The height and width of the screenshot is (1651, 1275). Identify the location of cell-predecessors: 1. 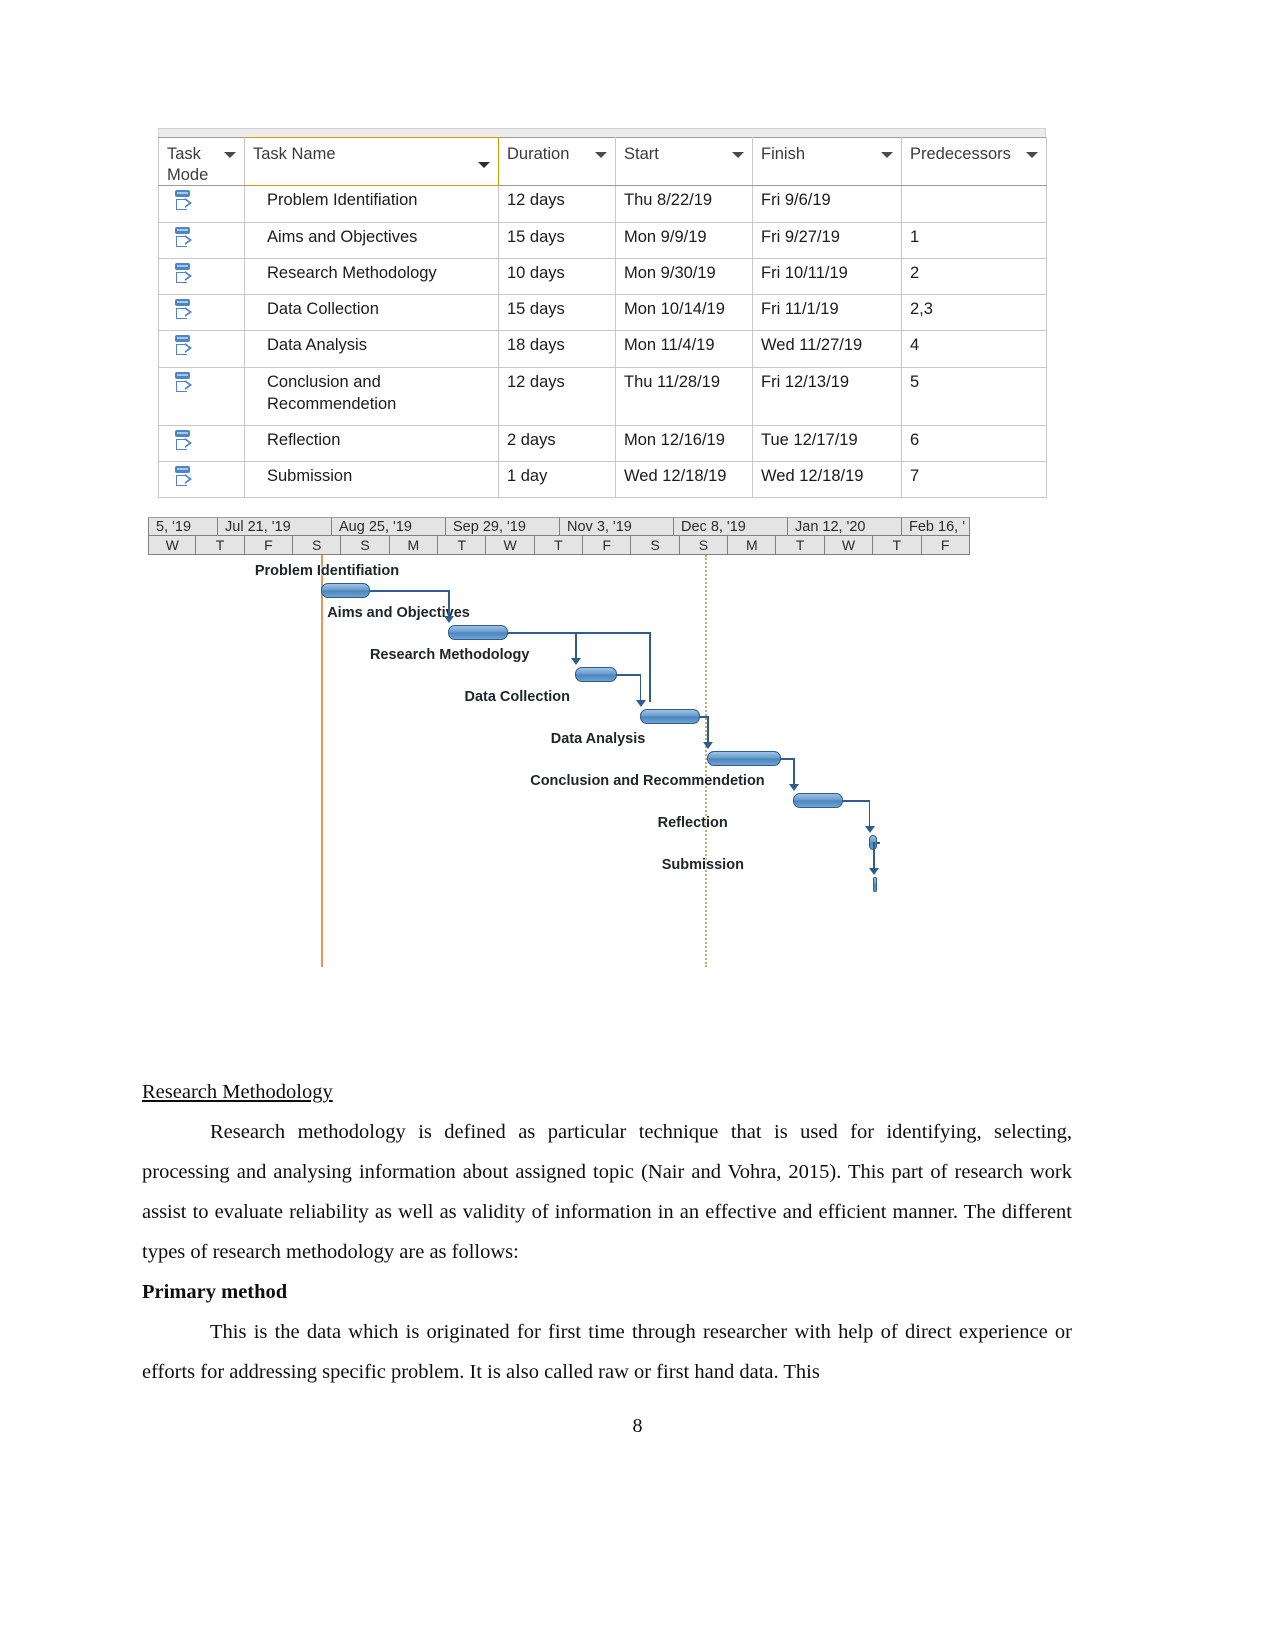
(974, 240).